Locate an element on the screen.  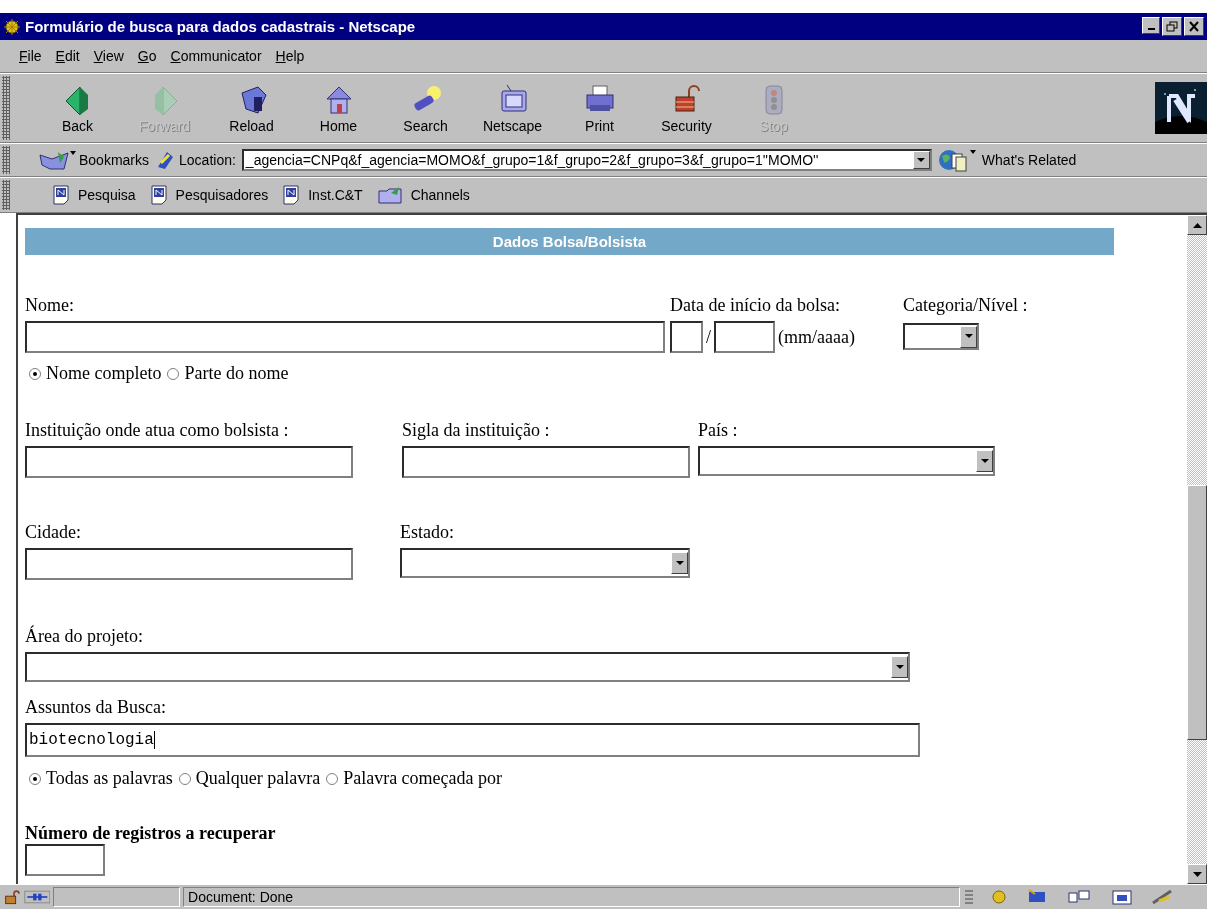
date-format-hint: (mm/aaaa) is located at coordinates (816, 337).